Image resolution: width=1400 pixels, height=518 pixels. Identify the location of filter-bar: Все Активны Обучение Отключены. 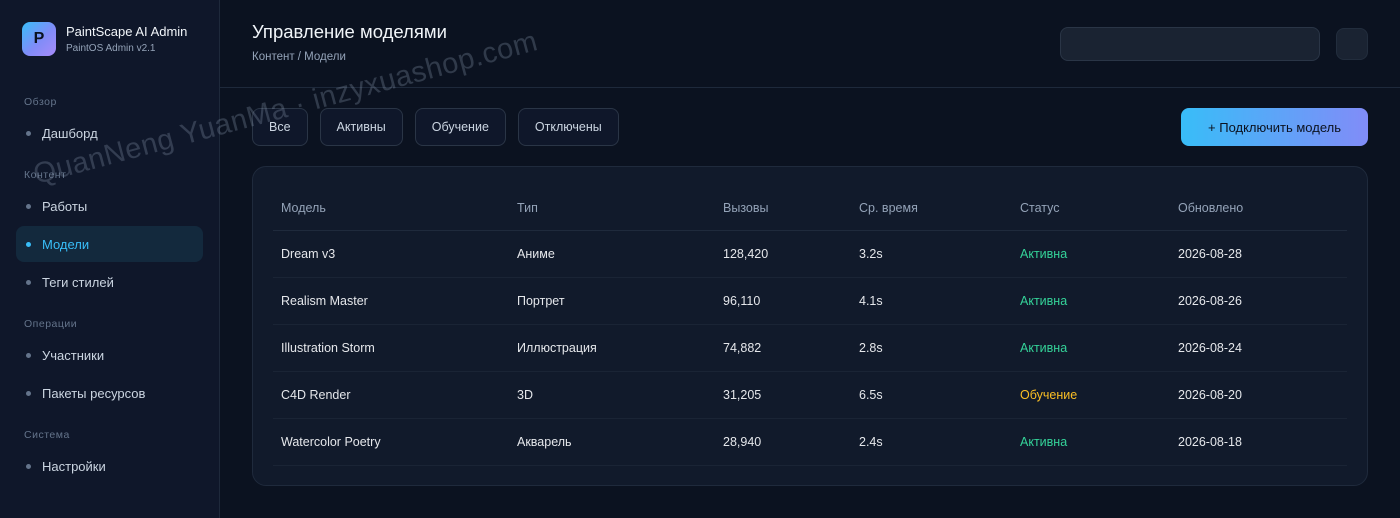
(435, 127).